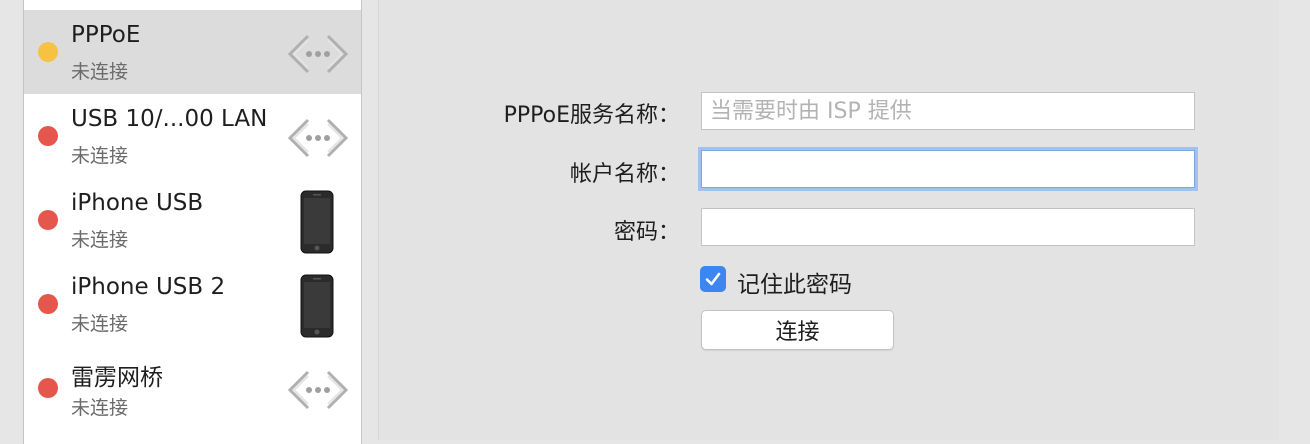  Describe the element at coordinates (106, 35) in the screenshot. I see `service-name: PPPoE` at that location.